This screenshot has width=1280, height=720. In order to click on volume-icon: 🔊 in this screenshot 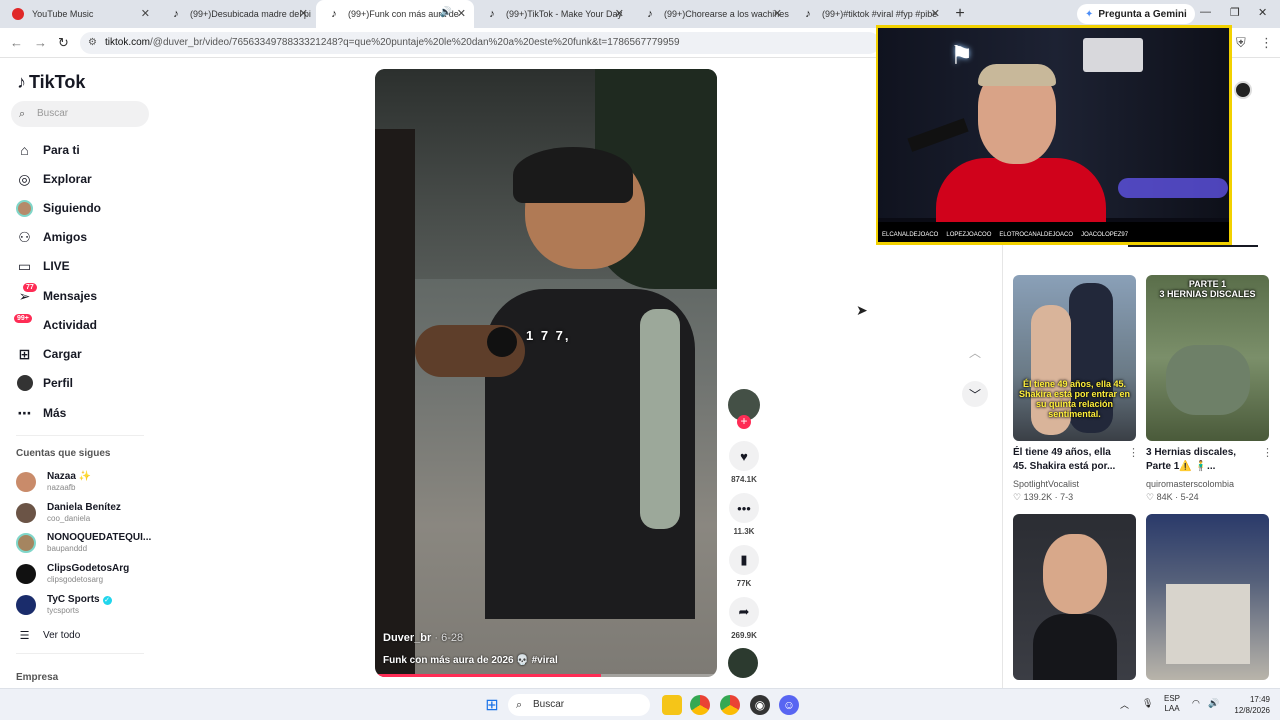, I will do `click(1213, 703)`.